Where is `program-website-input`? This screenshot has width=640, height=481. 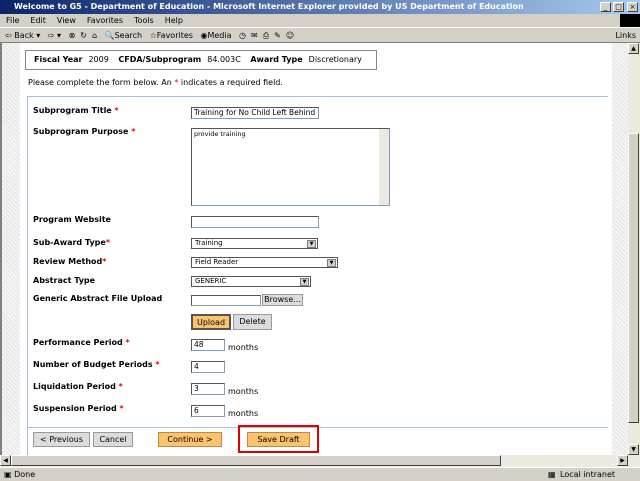
program-website-input is located at coordinates (255, 222).